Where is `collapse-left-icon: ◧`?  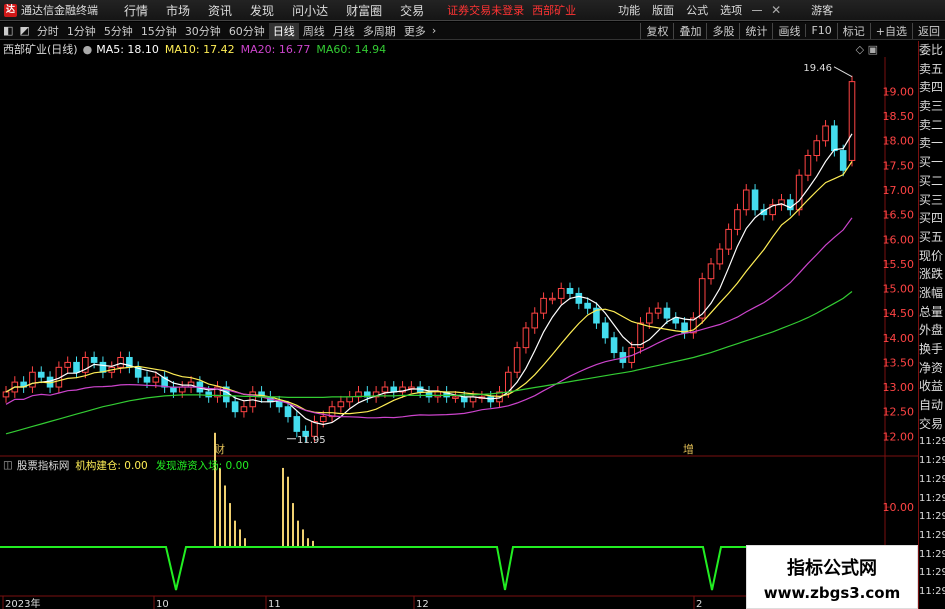 collapse-left-icon: ◧ is located at coordinates (8, 30).